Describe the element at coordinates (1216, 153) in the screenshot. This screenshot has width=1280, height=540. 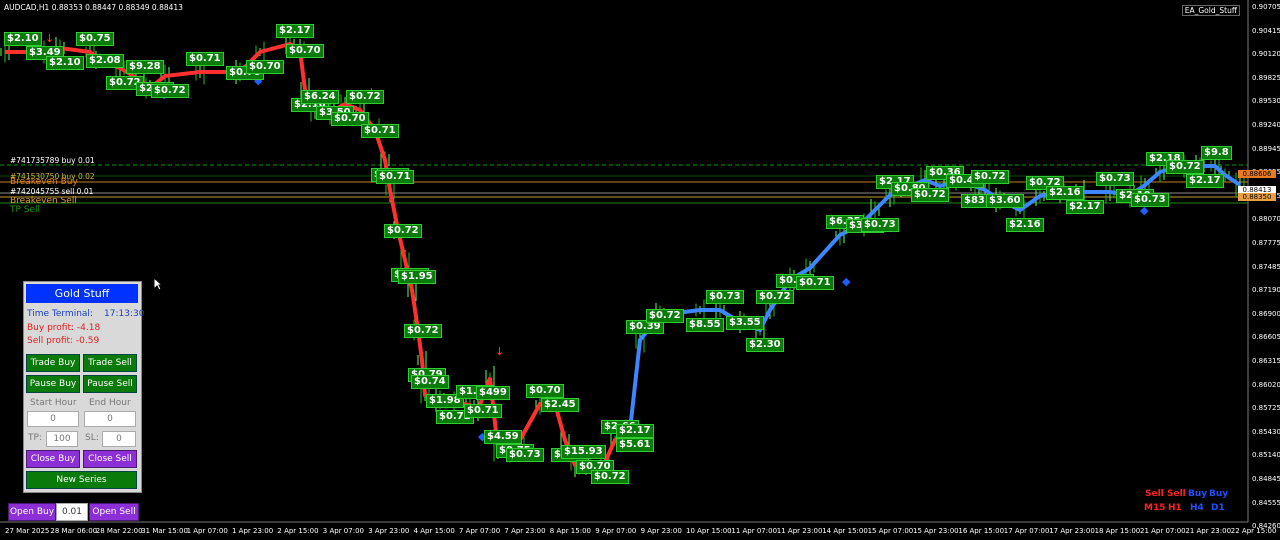
I see `trade-profit-tag: $9.8` at that location.